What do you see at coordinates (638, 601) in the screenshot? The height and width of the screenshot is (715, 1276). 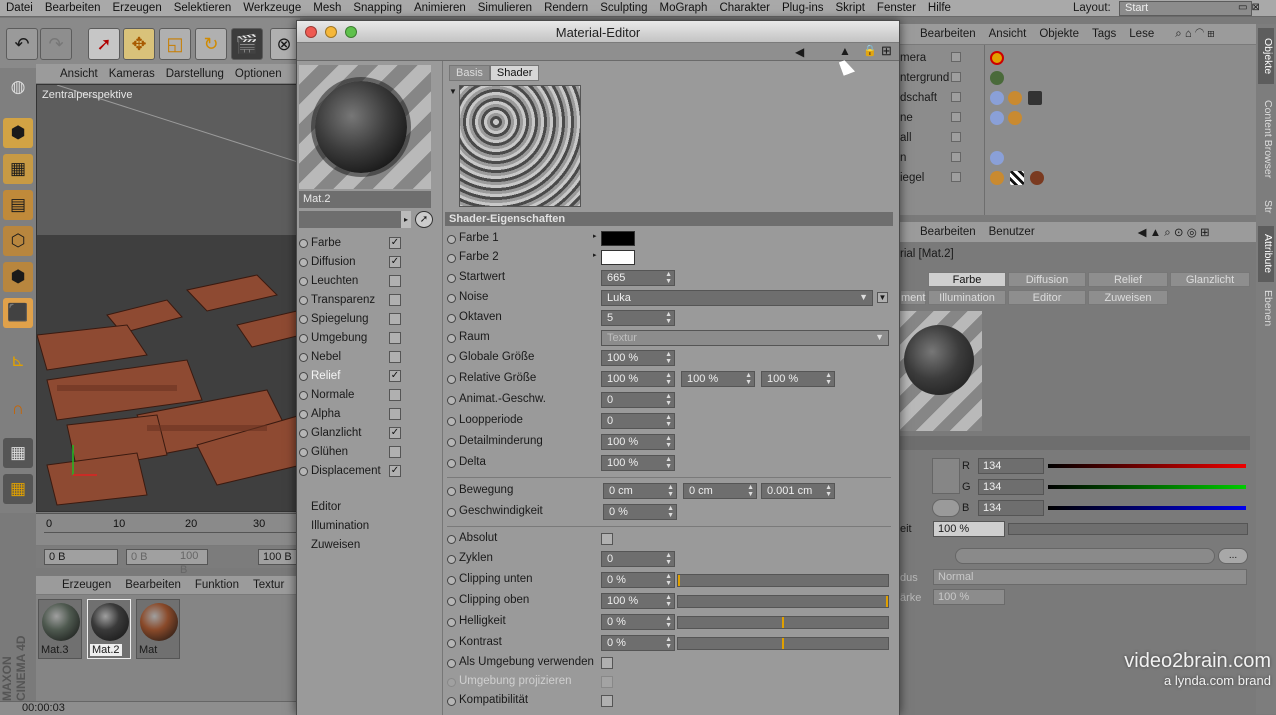 I see `clipping-oben-field: 100 % ▲ ▼` at bounding box center [638, 601].